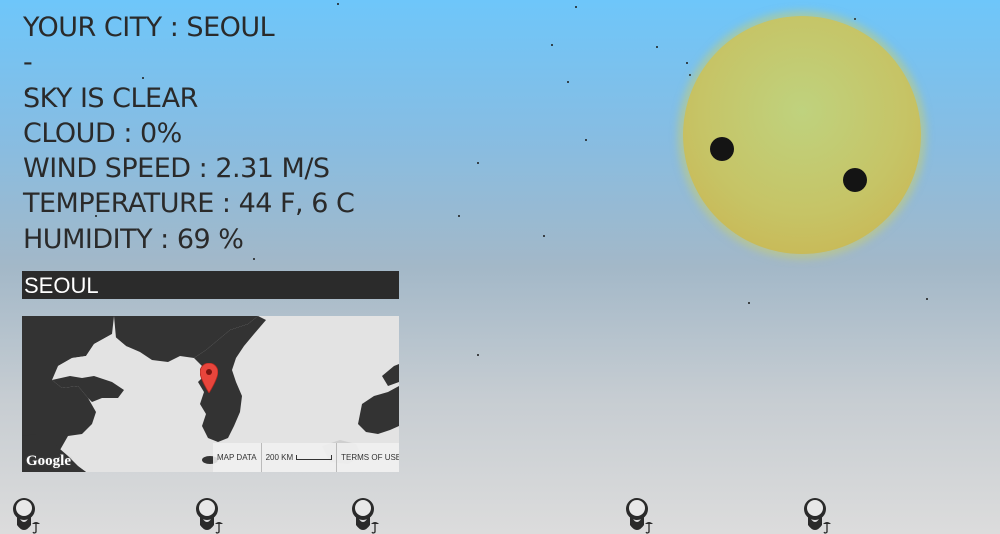 The width and height of the screenshot is (1000, 534). I want to click on map-pin-shape, so click(209, 378).